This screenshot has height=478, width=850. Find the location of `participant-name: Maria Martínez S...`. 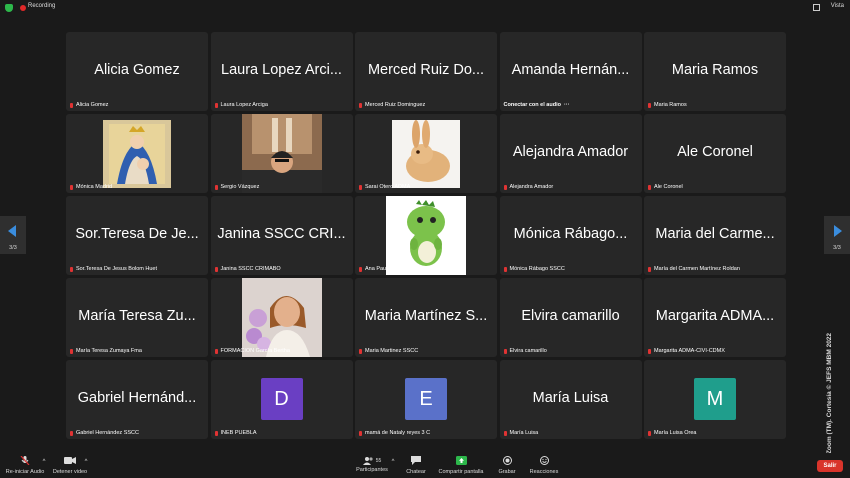

participant-name: Maria Martínez S... is located at coordinates (426, 316).